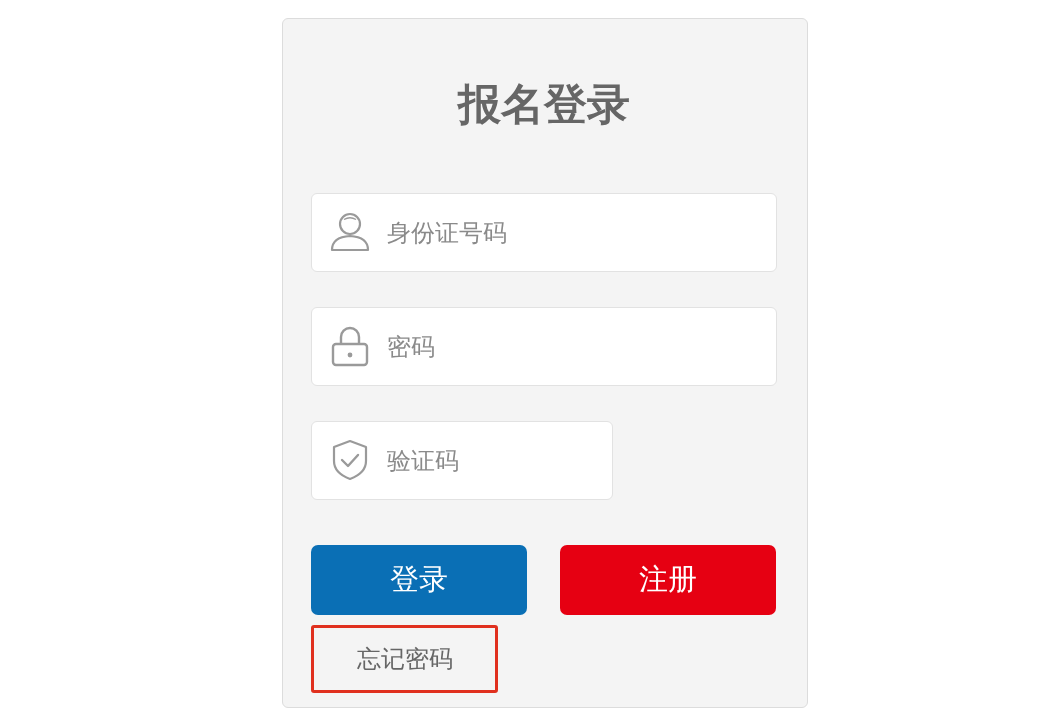 This screenshot has height=728, width=1060. I want to click on register-button: 注册, so click(668, 580).